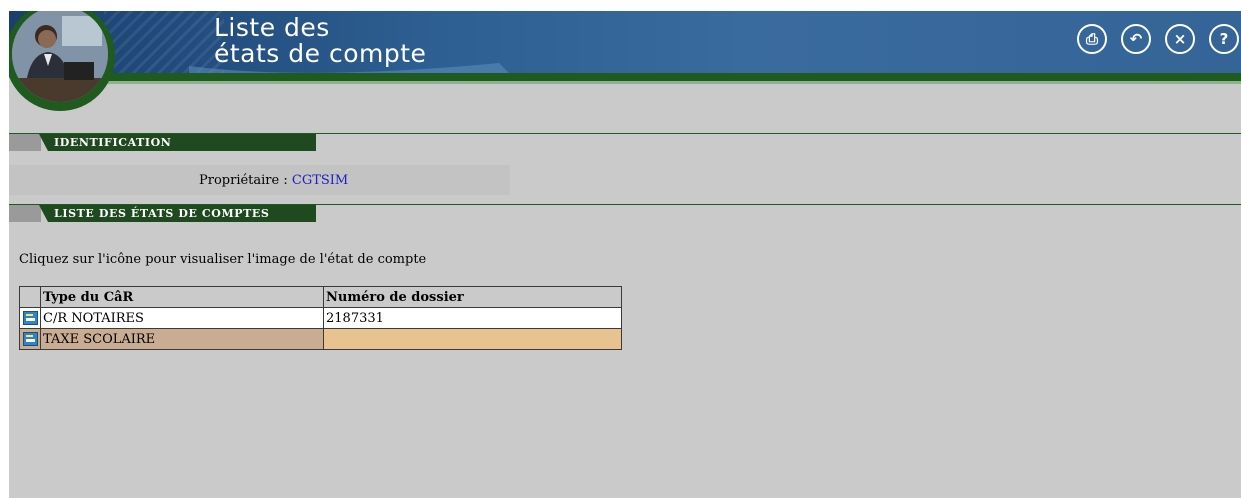 The image size is (1241, 498). I want to click on owner-label: Propriétaire :, so click(243, 180).